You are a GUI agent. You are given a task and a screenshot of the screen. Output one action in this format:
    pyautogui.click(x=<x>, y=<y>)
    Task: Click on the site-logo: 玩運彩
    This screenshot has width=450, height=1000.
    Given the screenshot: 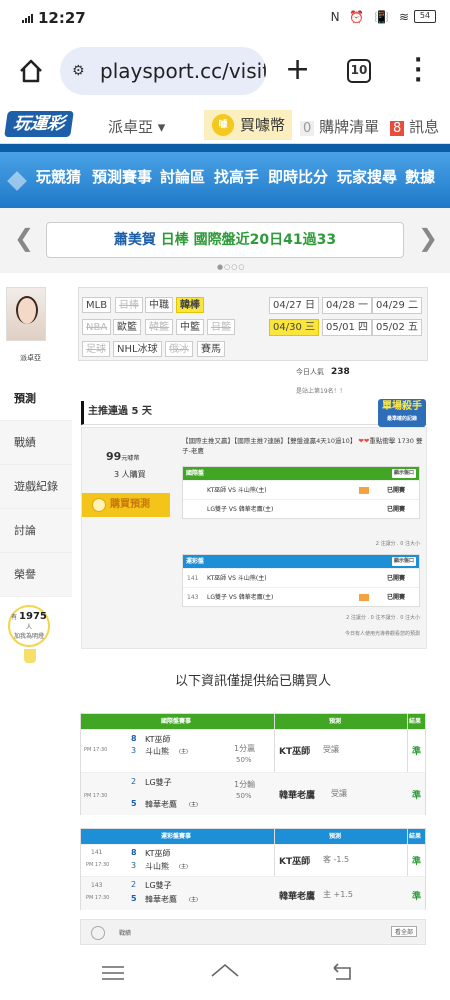 What is the action you would take?
    pyautogui.click(x=39, y=124)
    